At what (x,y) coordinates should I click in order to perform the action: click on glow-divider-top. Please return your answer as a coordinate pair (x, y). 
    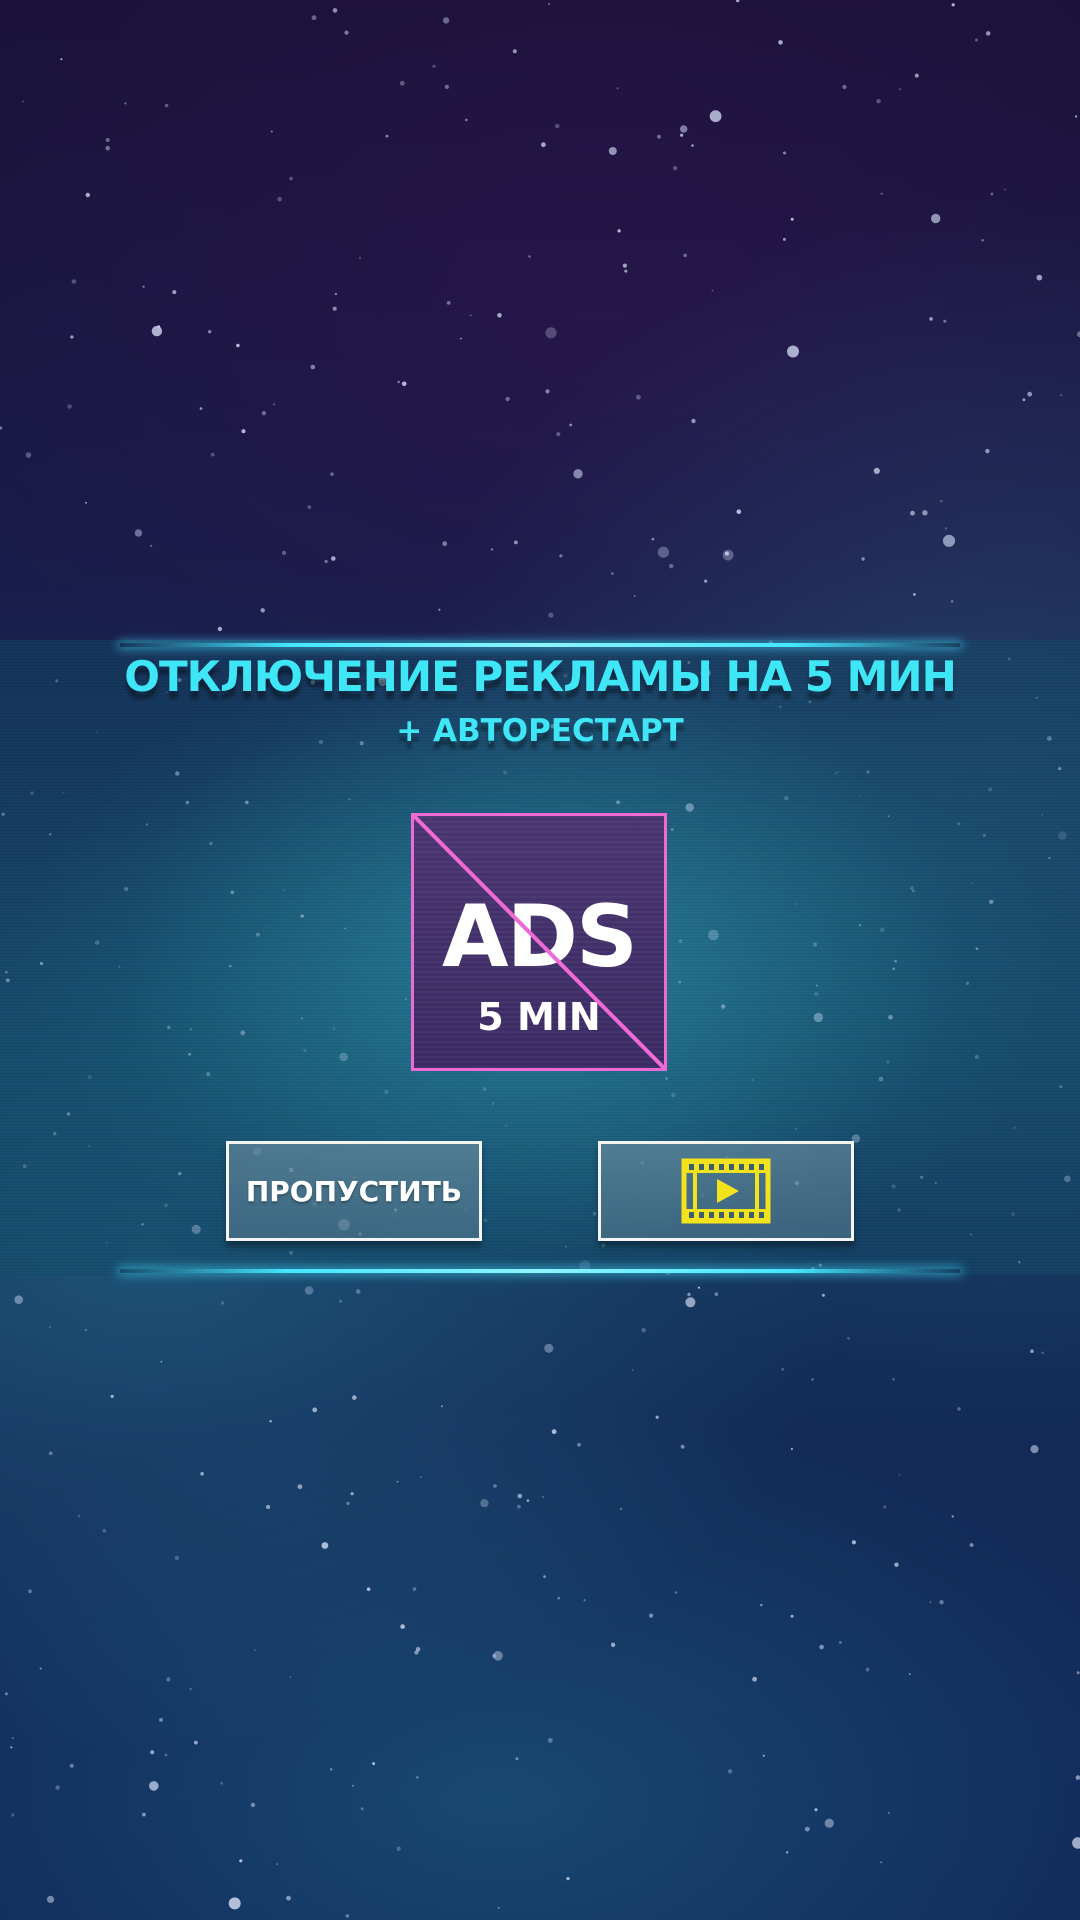
    Looking at the image, I should click on (540, 645).